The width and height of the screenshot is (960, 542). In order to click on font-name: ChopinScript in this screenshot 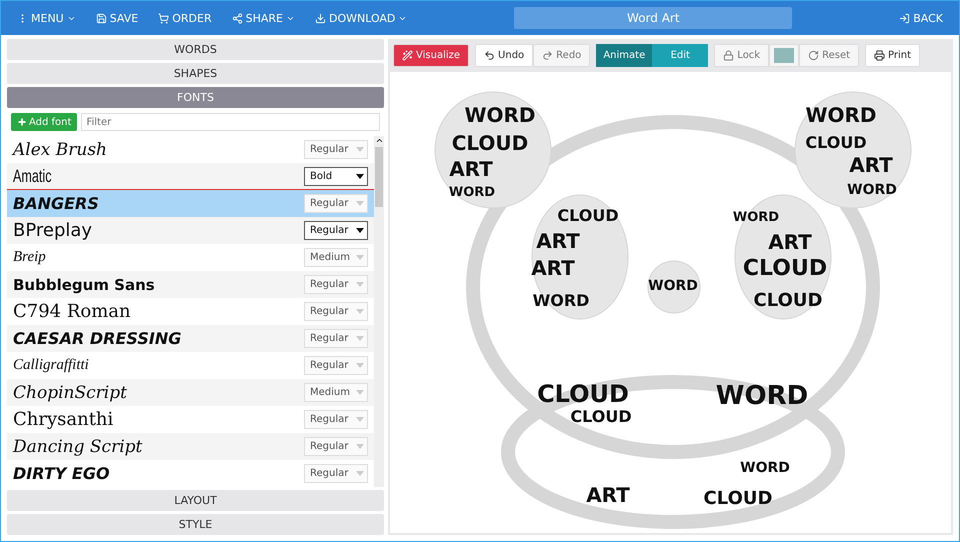, I will do `click(70, 392)`.